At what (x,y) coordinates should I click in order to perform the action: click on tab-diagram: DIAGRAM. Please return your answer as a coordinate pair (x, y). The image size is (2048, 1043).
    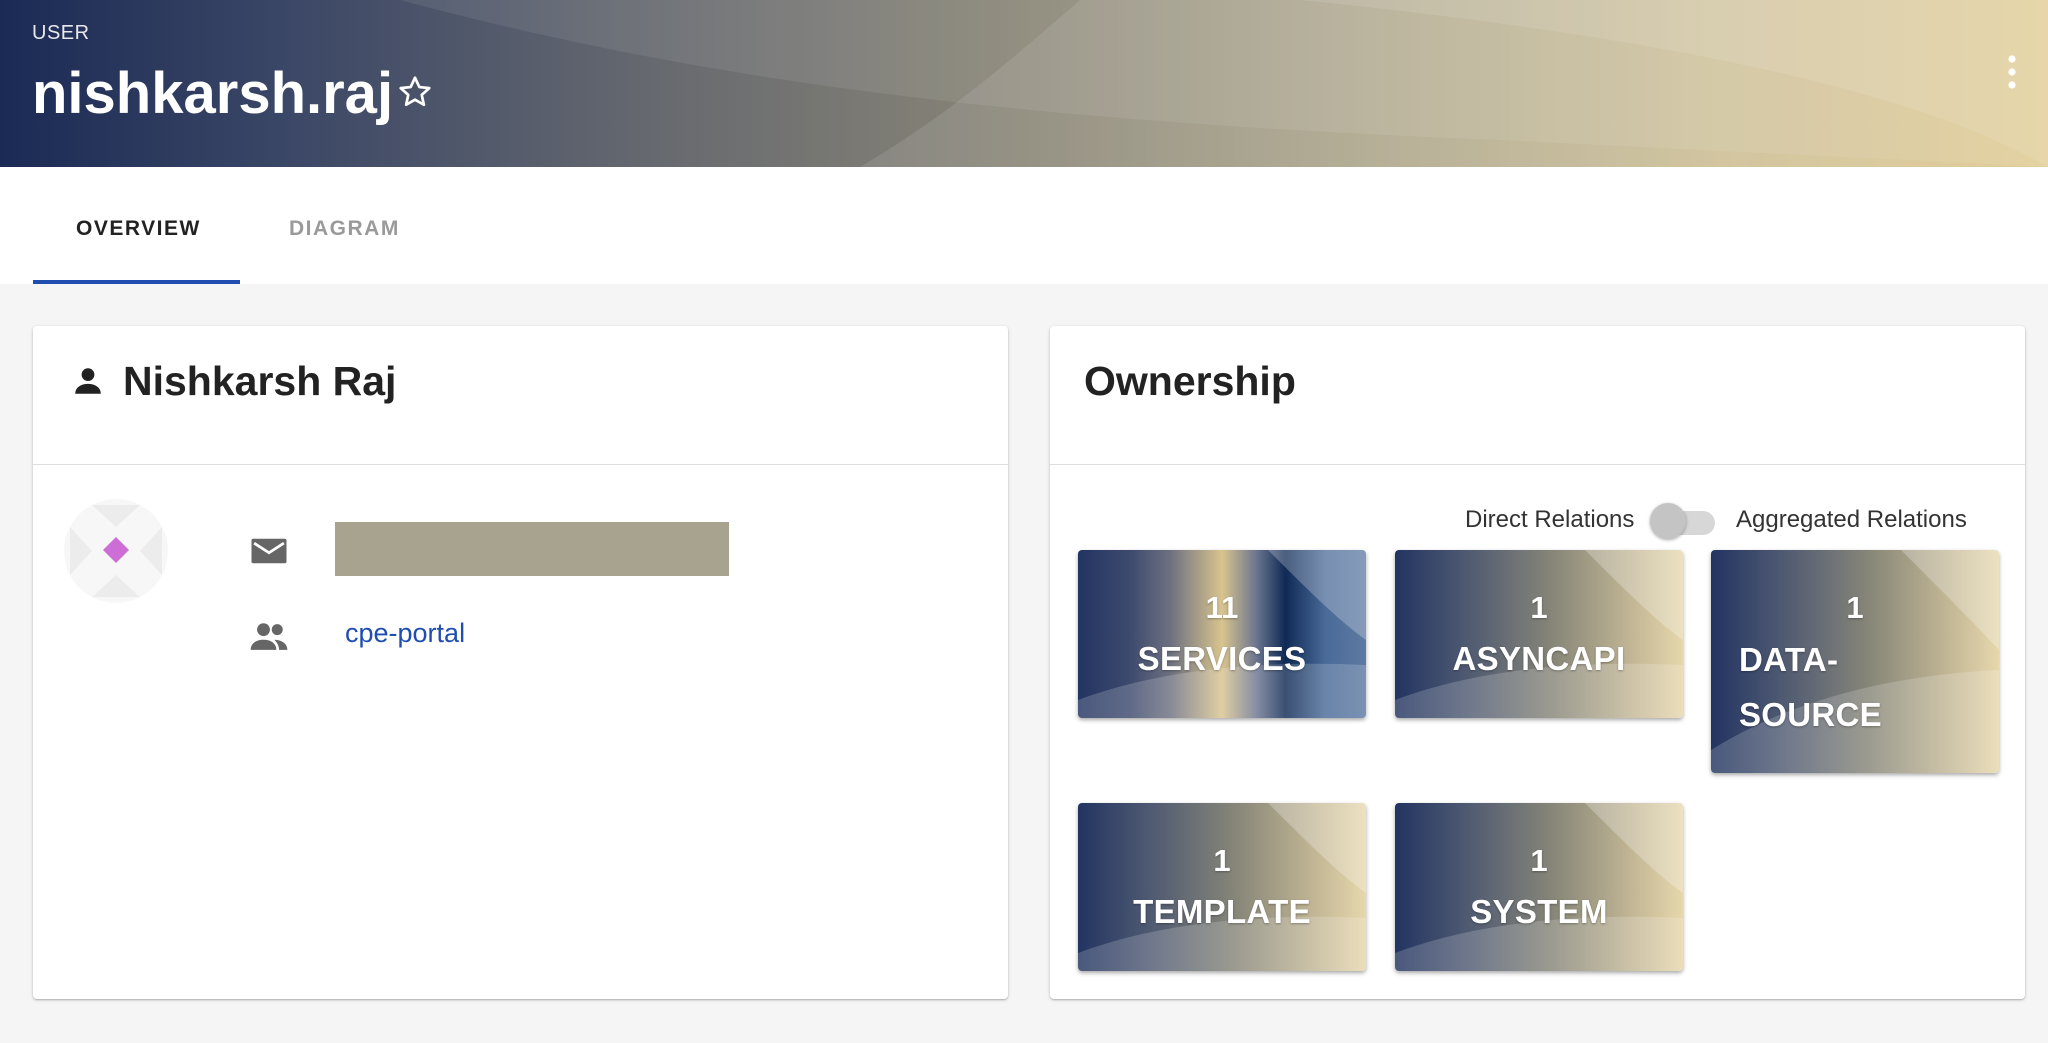
    Looking at the image, I should click on (344, 229).